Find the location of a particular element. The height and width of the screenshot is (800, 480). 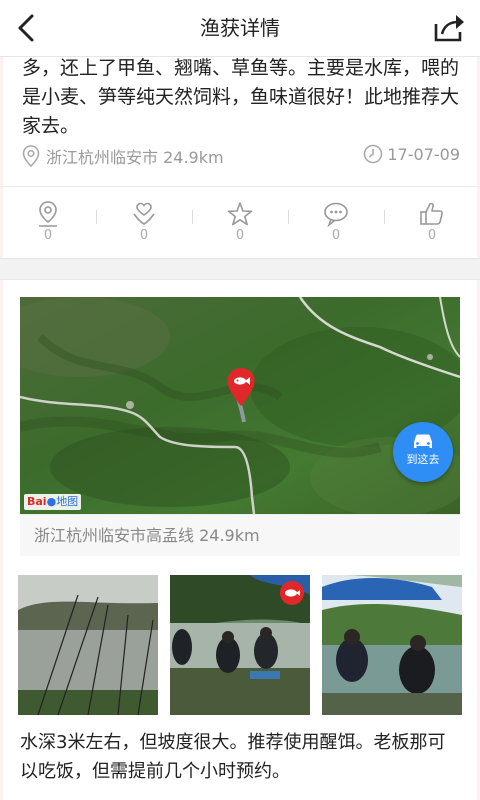

photo-fishing-rods is located at coordinates (88, 645).